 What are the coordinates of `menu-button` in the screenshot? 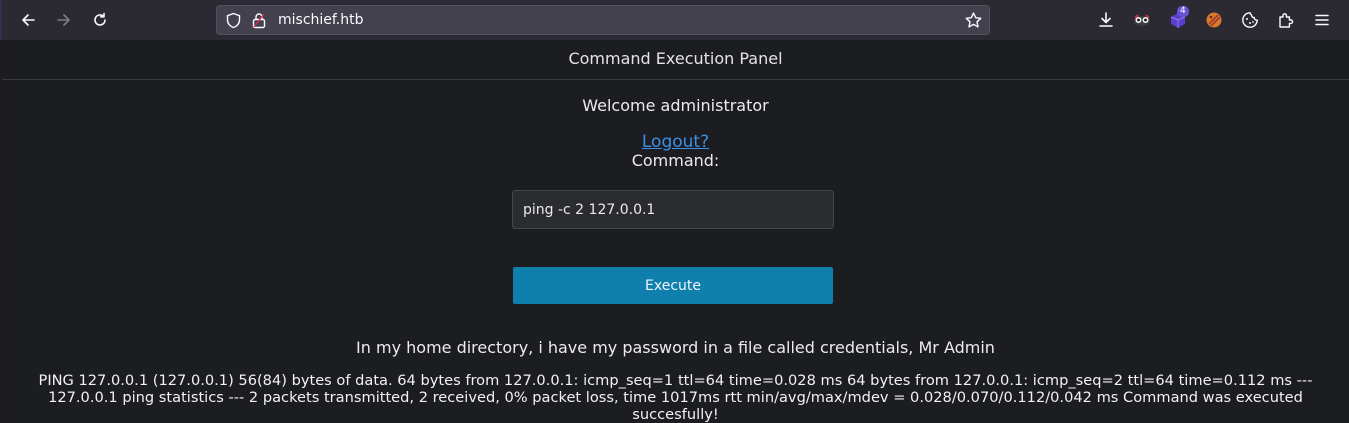 It's located at (1322, 20).